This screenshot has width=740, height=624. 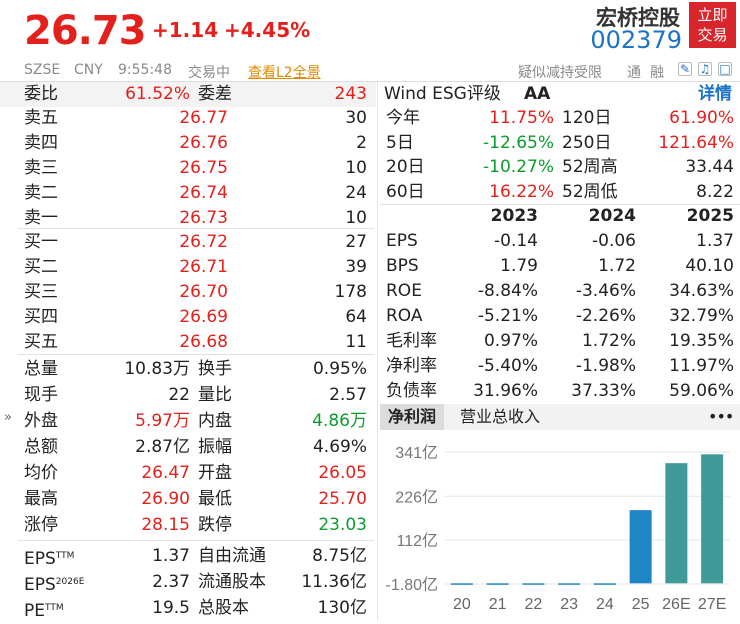 I want to click on l2-panorama-link: 查看L2全景, so click(x=284, y=72).